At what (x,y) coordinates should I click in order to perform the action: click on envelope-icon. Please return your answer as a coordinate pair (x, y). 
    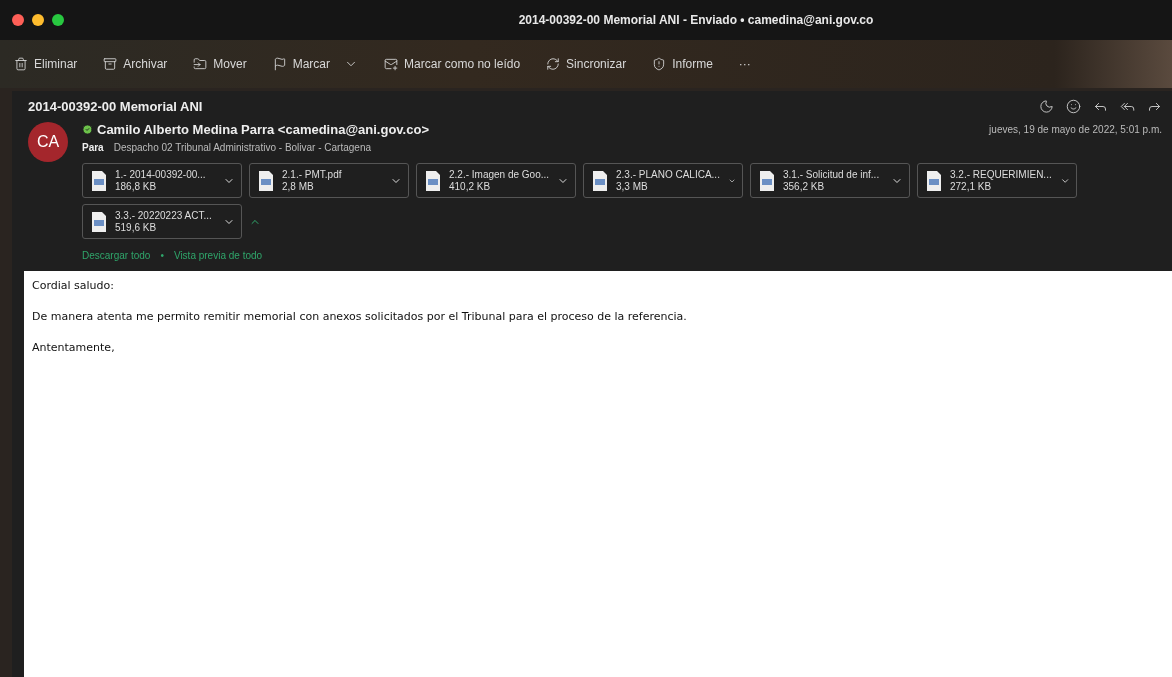
    Looking at the image, I should click on (391, 64).